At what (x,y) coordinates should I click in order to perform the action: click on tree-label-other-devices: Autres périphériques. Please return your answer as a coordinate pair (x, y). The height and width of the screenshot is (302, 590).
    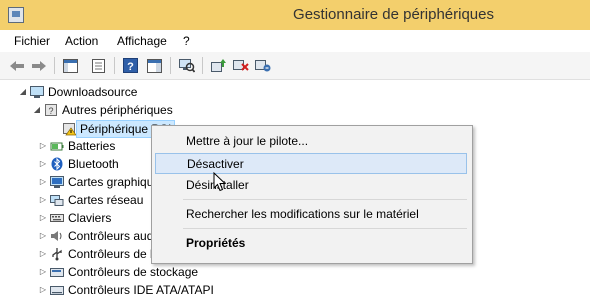
    Looking at the image, I should click on (117, 110).